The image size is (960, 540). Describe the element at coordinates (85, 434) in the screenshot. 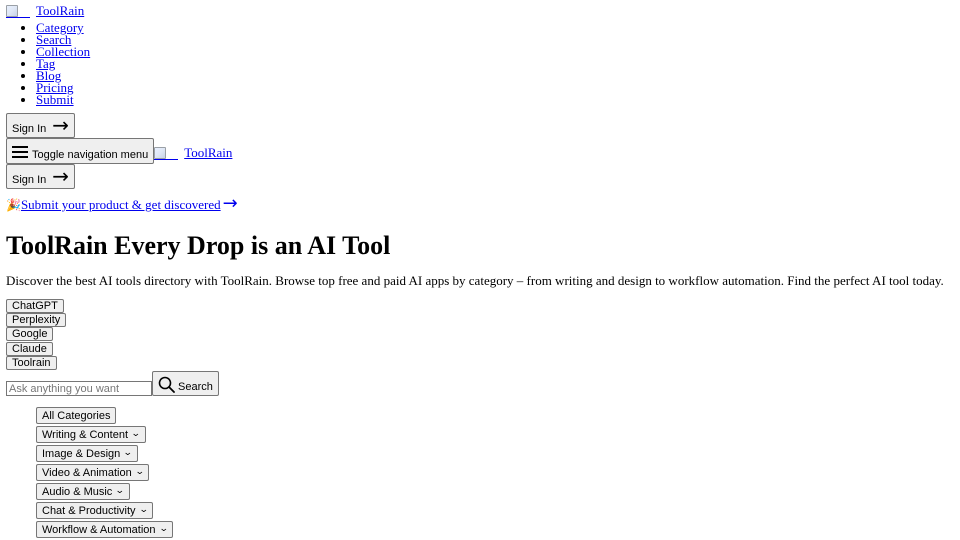

I see `category-label: Writing & Content` at that location.